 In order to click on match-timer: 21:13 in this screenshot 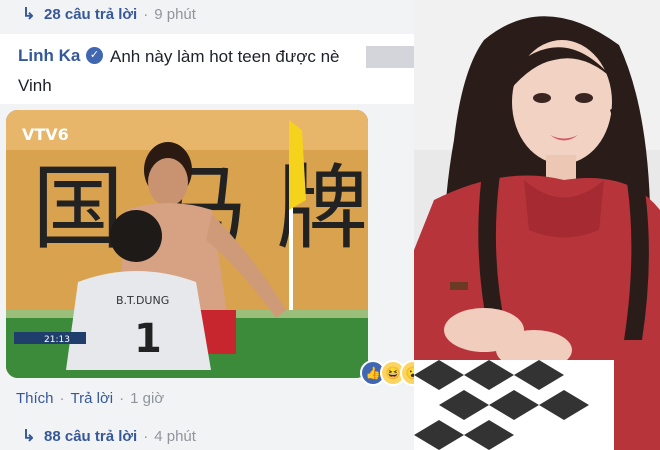, I will do `click(57, 340)`.